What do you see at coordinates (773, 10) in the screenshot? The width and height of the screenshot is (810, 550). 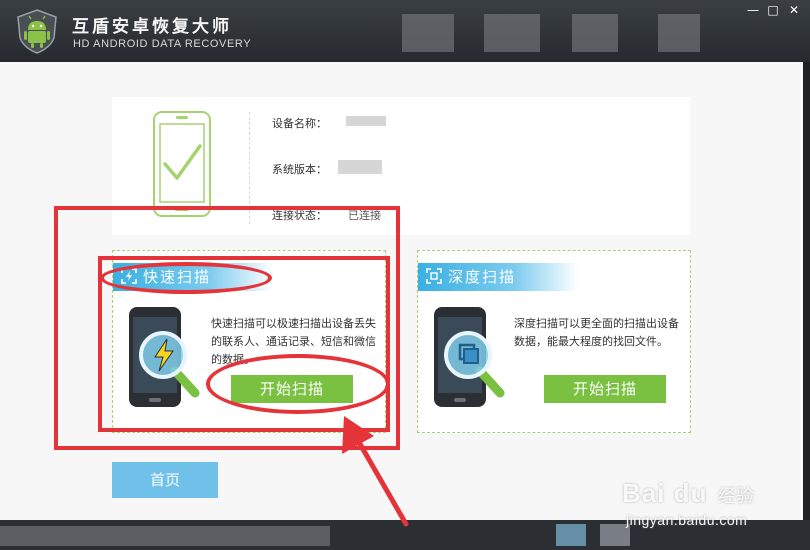 I see `maximize-button: □` at bounding box center [773, 10].